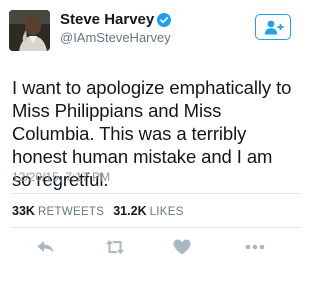 The width and height of the screenshot is (320, 300). I want to click on retweet-button, so click(115, 247).